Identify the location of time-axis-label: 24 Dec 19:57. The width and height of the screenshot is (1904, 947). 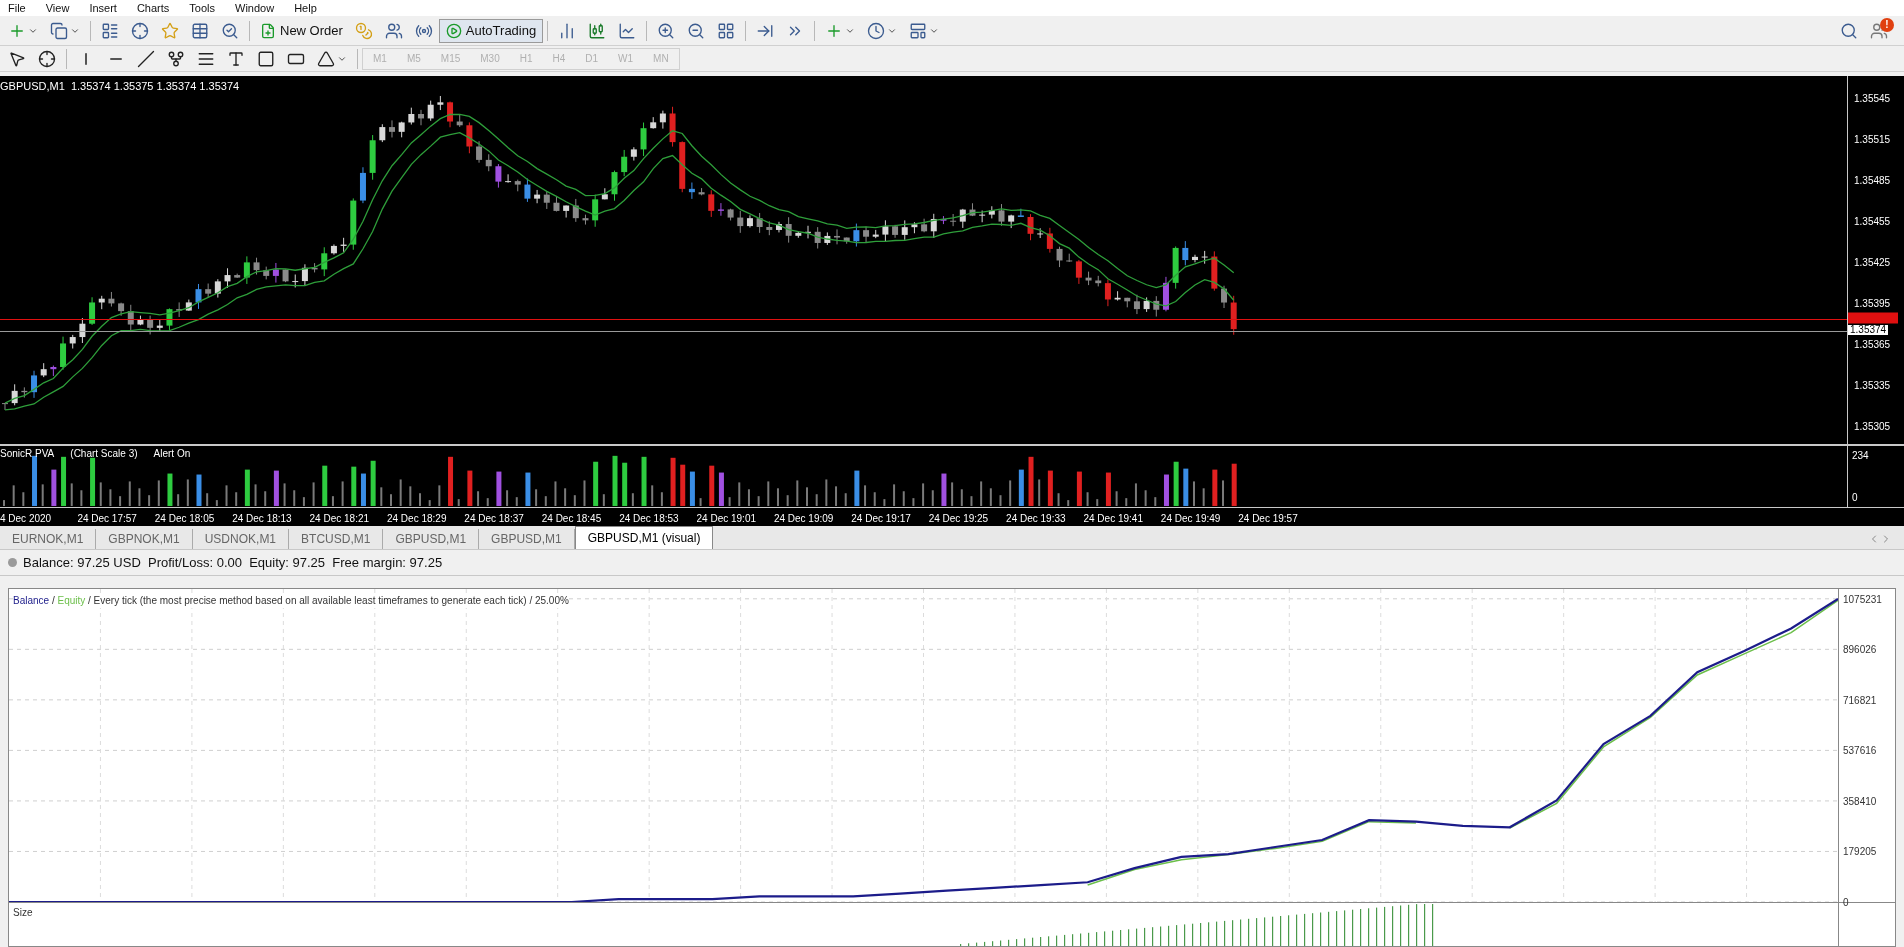
(1268, 518).